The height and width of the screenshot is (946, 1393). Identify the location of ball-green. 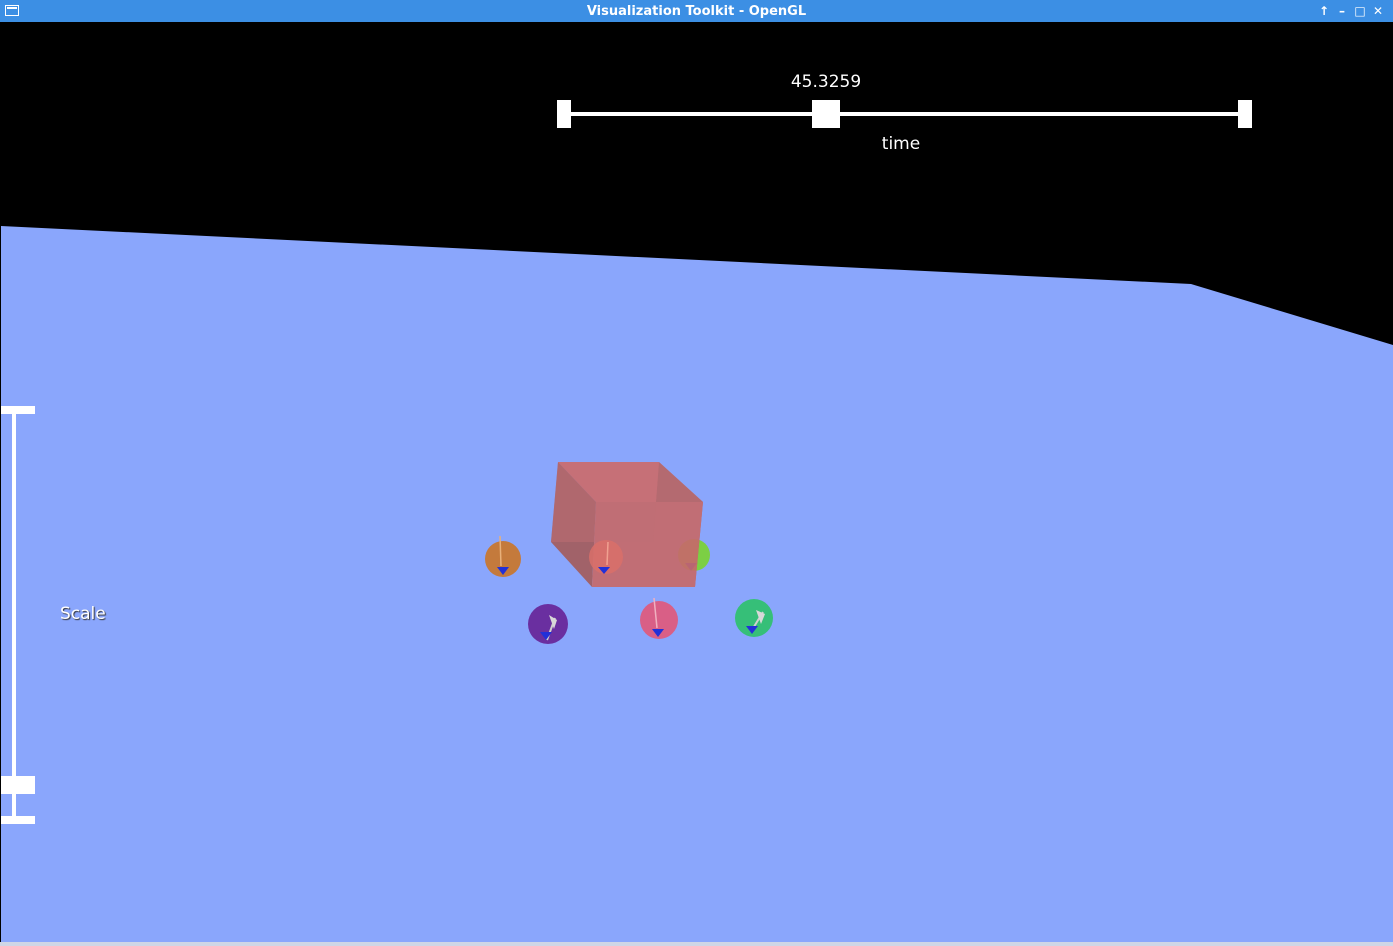
(754, 618).